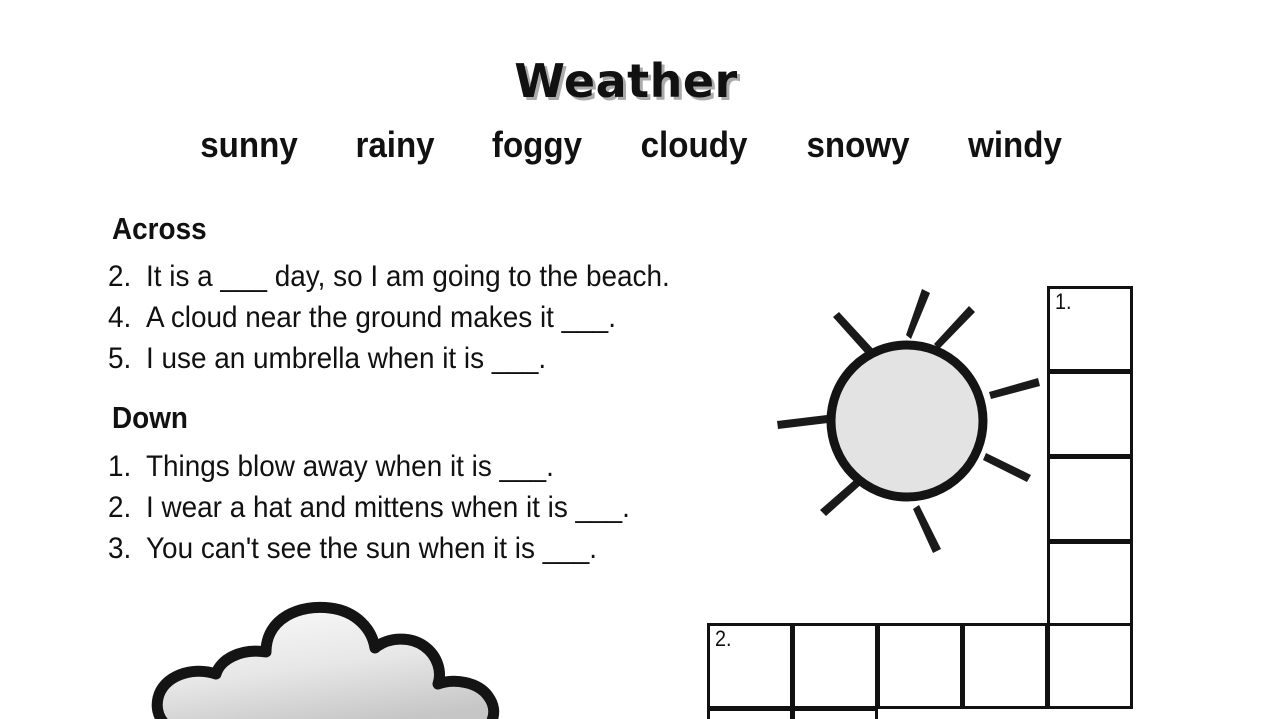 This screenshot has width=1280, height=719. What do you see at coordinates (325, 660) in the screenshot?
I see `cloud-icon` at bounding box center [325, 660].